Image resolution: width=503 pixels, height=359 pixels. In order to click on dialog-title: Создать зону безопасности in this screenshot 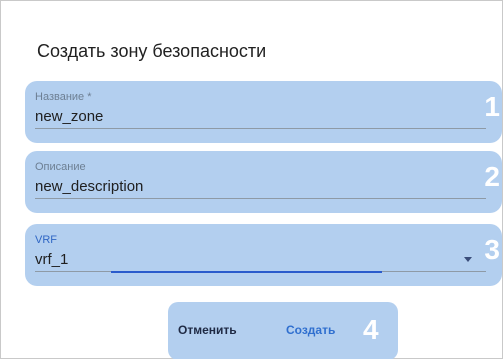, I will do `click(152, 51)`.